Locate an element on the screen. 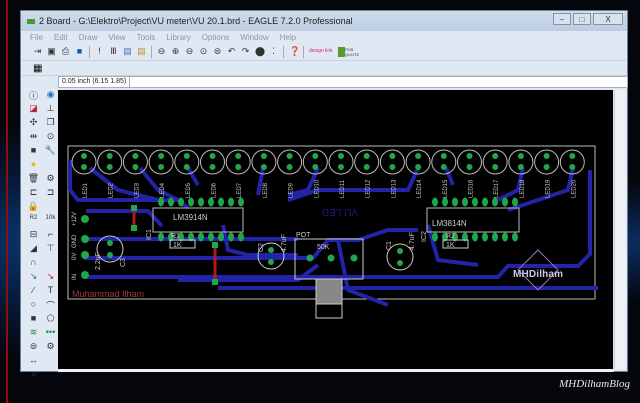 The width and height of the screenshot is (640, 403). menu-library: Library is located at coordinates (178, 37).